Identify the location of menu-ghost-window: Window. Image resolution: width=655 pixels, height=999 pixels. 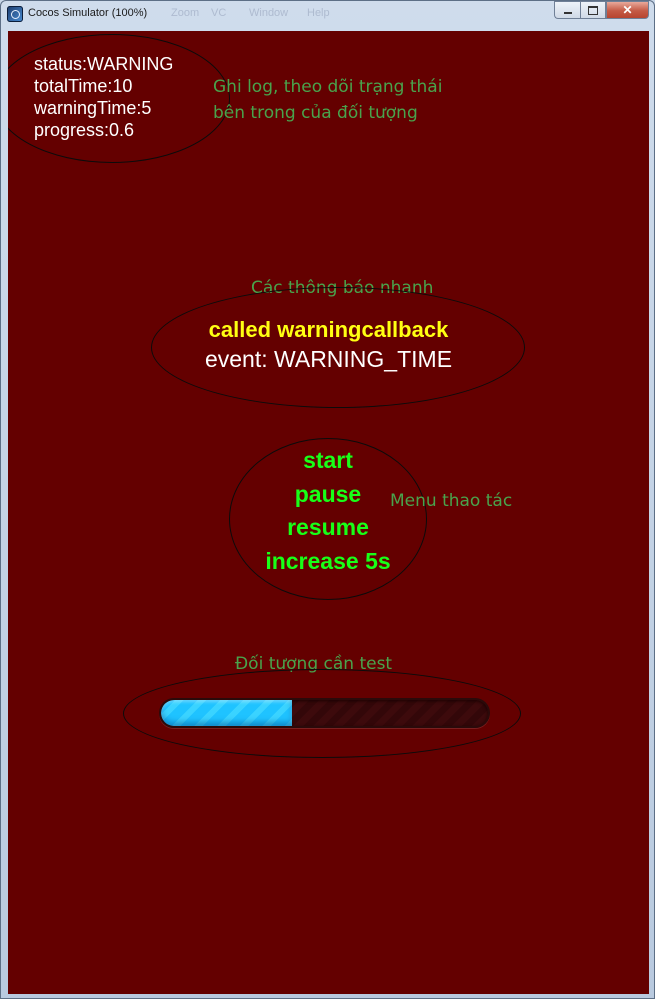
(269, 13).